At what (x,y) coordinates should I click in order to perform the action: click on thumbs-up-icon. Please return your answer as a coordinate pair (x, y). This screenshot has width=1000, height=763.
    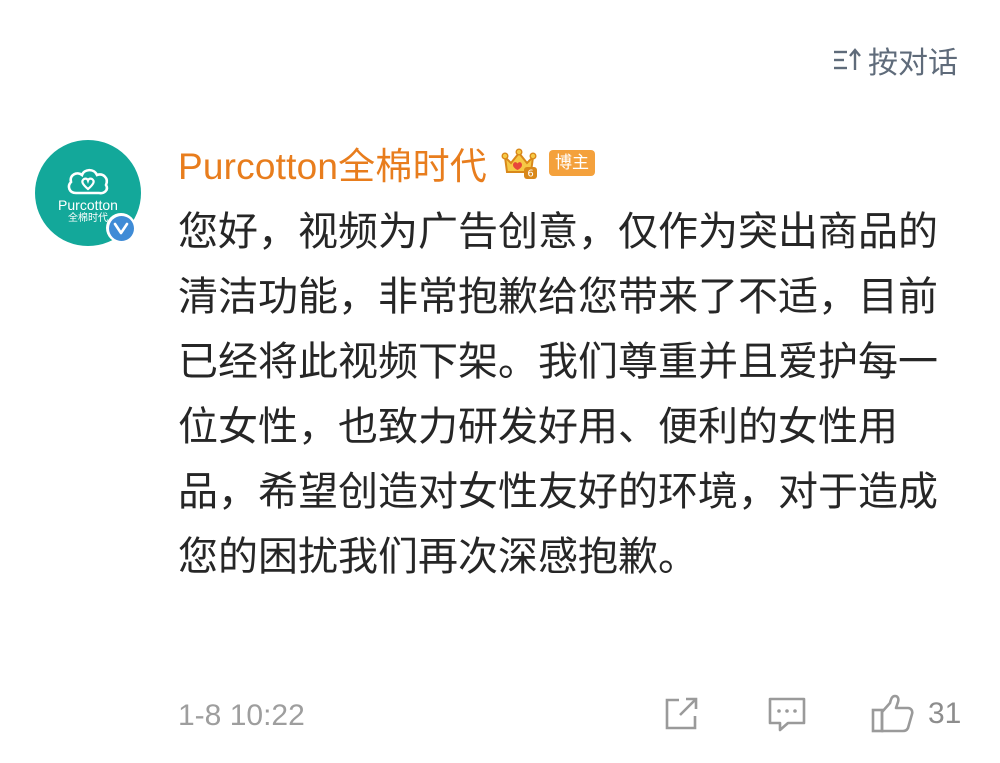
    Looking at the image, I should click on (893, 714).